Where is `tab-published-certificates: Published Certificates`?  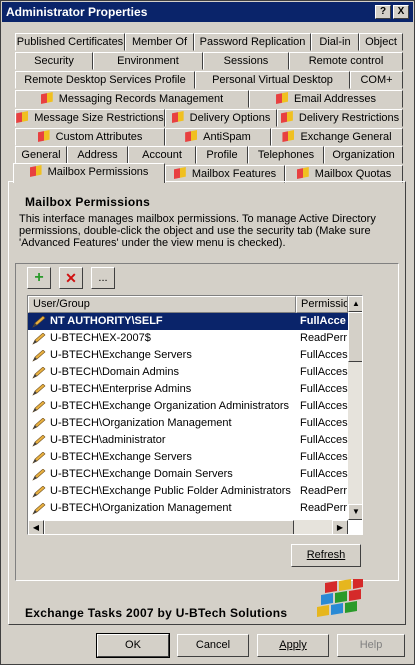 tab-published-certificates: Published Certificates is located at coordinates (70, 42).